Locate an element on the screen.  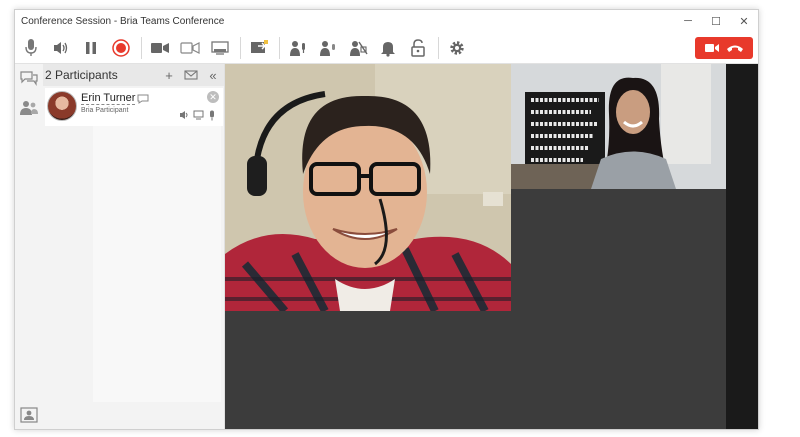
video-side-strip is located at coordinates (742, 246).